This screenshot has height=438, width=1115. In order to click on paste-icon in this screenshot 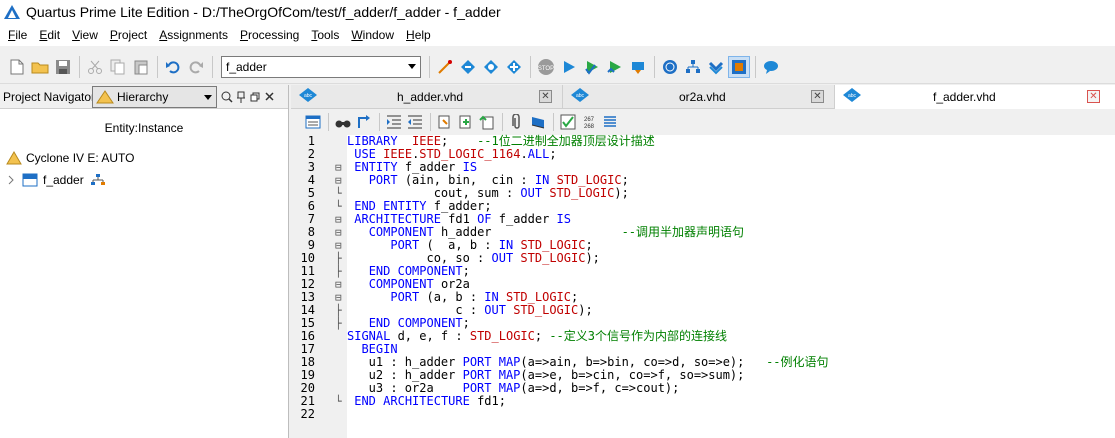, I will do `click(141, 67)`.